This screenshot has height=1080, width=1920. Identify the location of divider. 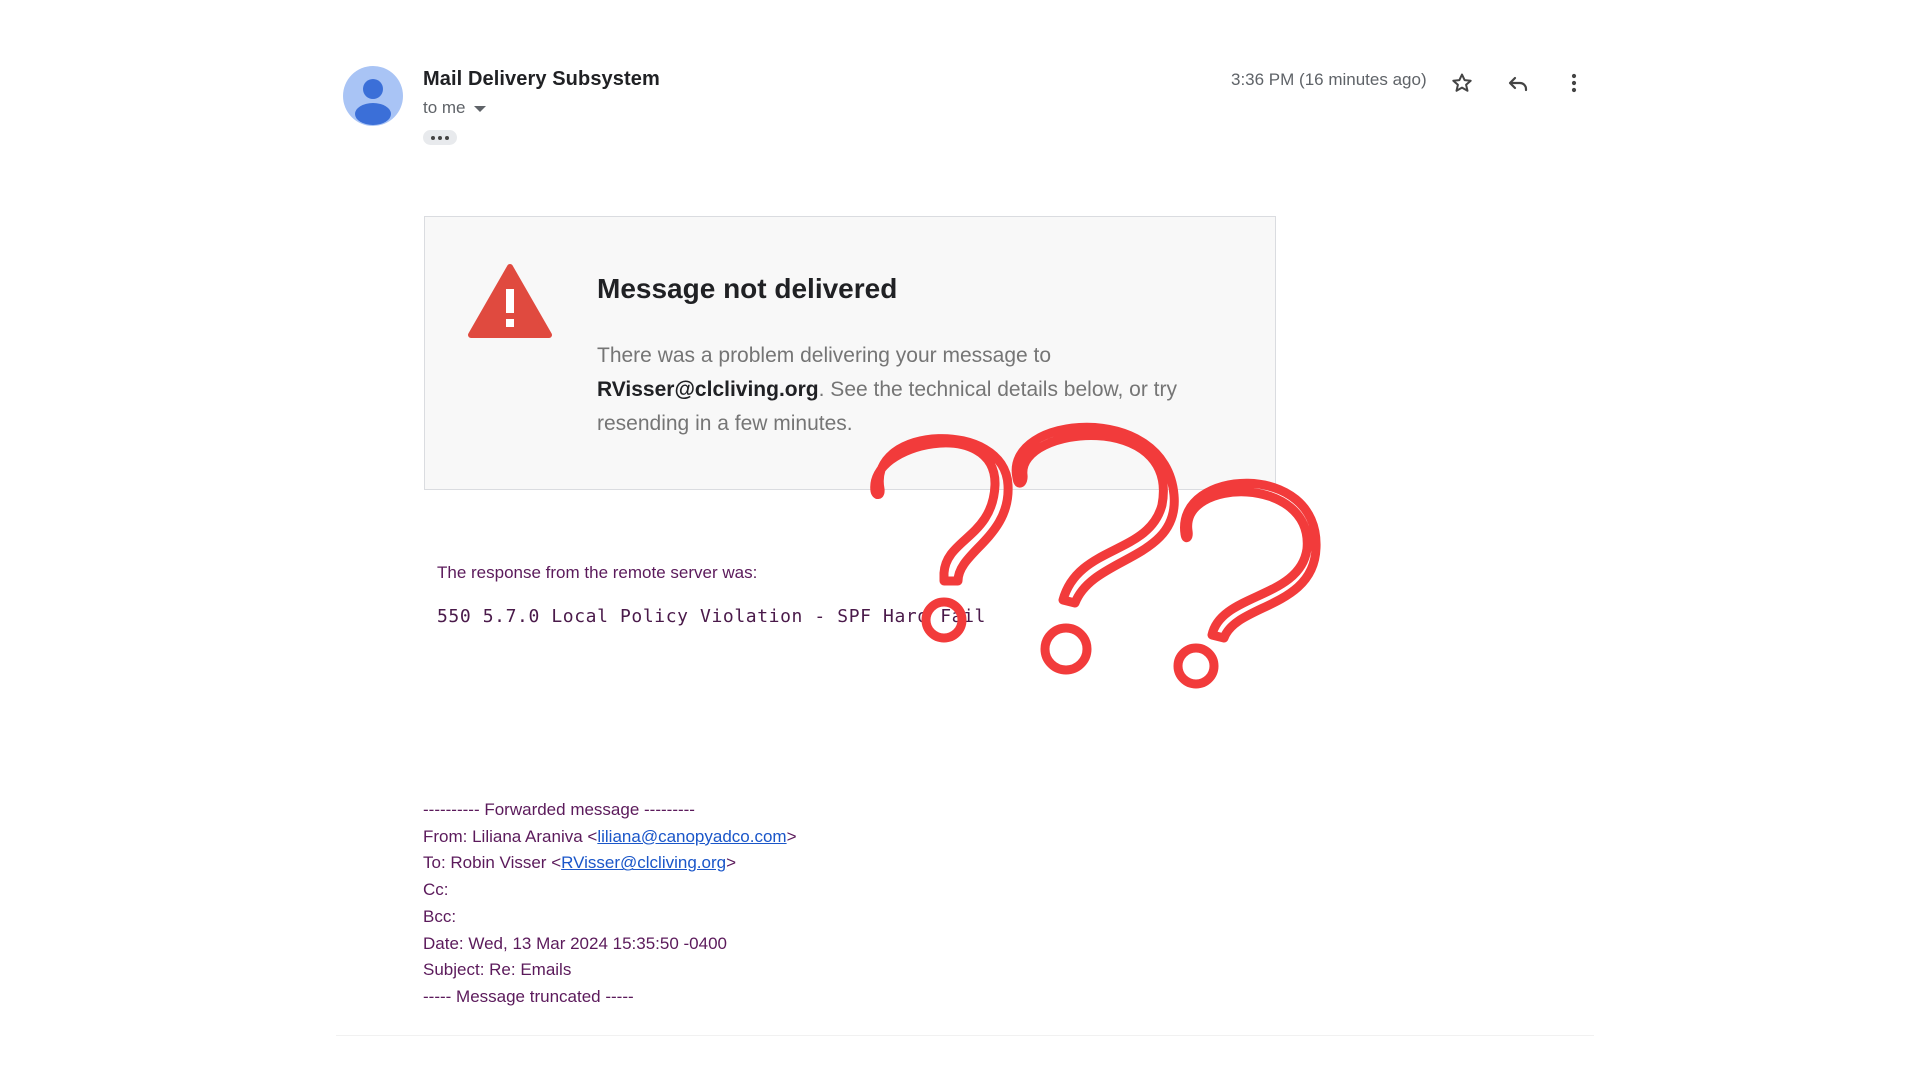
(965, 1035).